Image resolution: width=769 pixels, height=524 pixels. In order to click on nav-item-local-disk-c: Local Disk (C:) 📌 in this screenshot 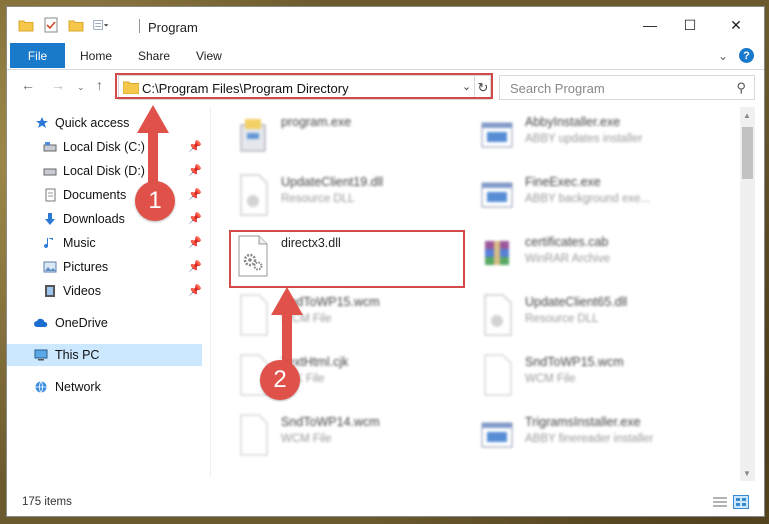, I will do `click(104, 147)`.